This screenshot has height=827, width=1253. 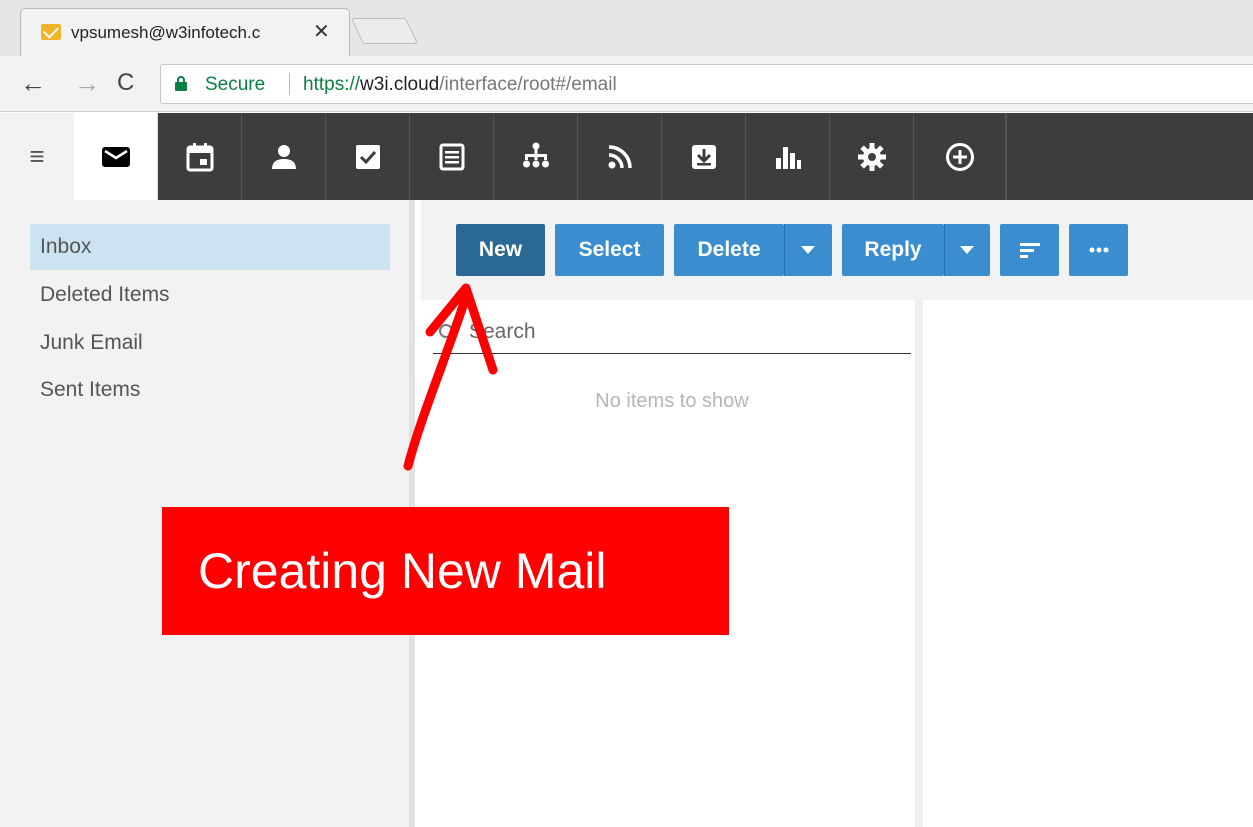 What do you see at coordinates (609, 250) in the screenshot?
I see `select-button: Select` at bounding box center [609, 250].